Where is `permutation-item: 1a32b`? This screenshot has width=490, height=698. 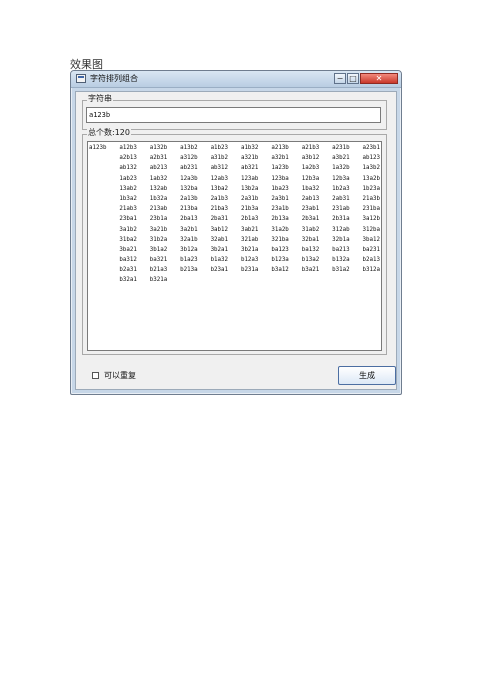
permutation-item: 1a32b is located at coordinates (341, 168).